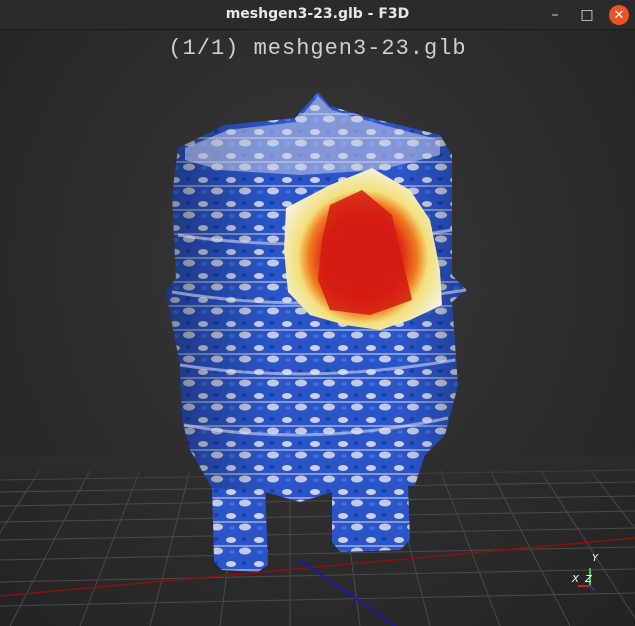  What do you see at coordinates (585, 572) in the screenshot?
I see `axes-gizmo: Y X Z` at bounding box center [585, 572].